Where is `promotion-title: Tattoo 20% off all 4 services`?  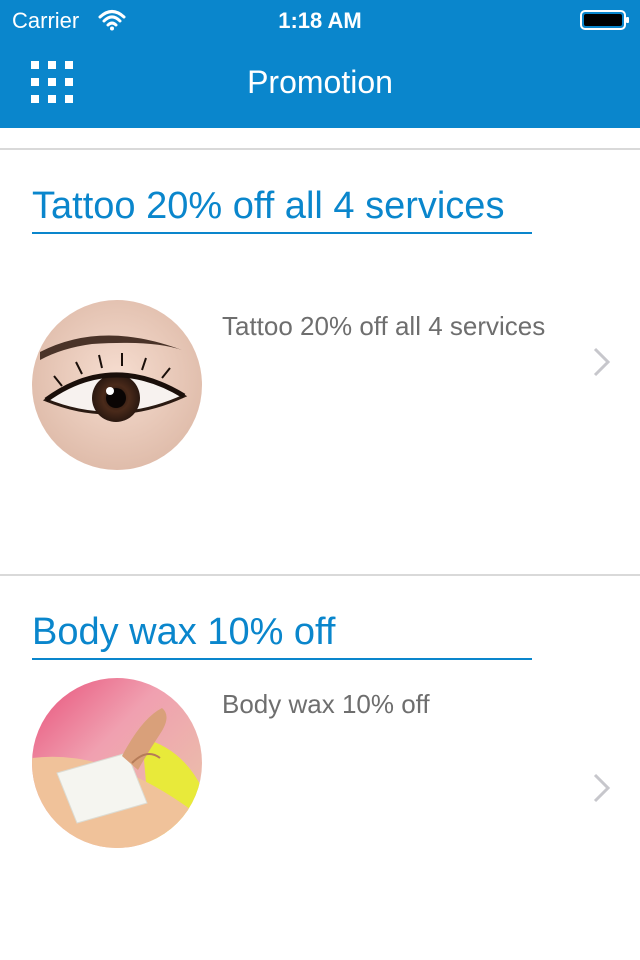 promotion-title: Tattoo 20% off all 4 services is located at coordinates (282, 208).